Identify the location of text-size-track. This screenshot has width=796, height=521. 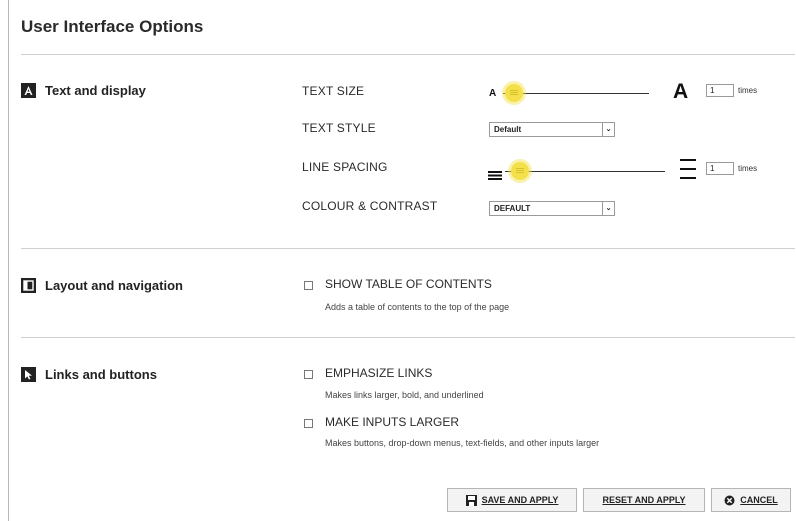
(576, 93).